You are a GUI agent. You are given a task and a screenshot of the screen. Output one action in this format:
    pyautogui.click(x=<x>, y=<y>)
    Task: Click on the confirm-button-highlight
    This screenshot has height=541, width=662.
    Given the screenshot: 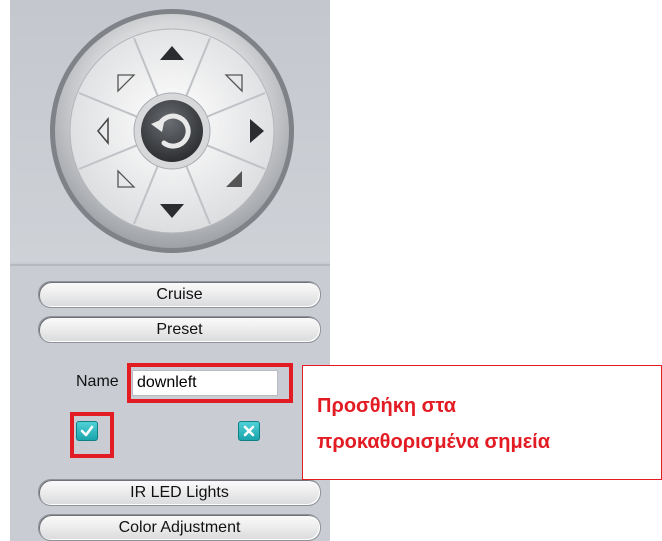 What is the action you would take?
    pyautogui.click(x=92, y=435)
    